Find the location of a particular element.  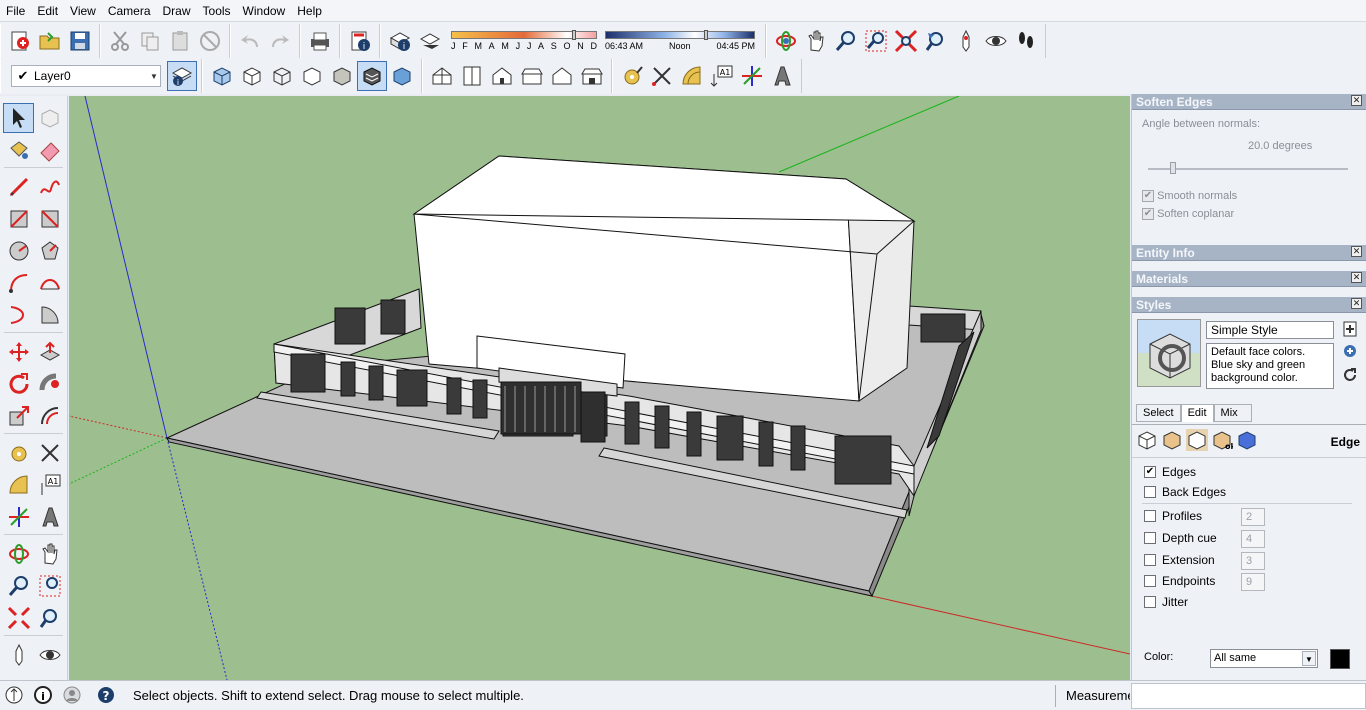

select-icon is located at coordinates (18, 118).